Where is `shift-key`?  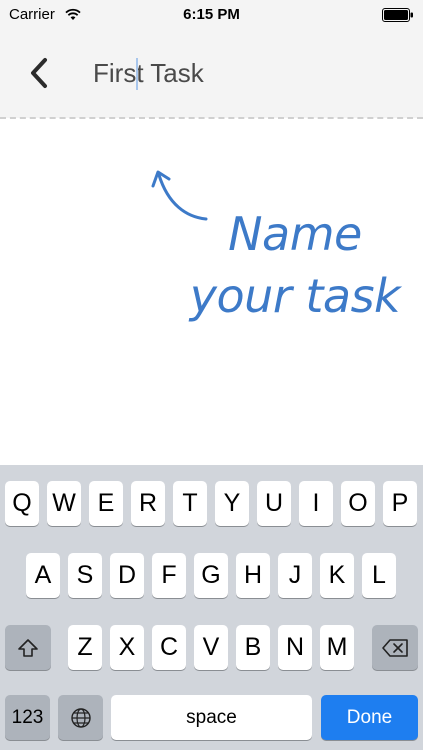 shift-key is located at coordinates (28, 647).